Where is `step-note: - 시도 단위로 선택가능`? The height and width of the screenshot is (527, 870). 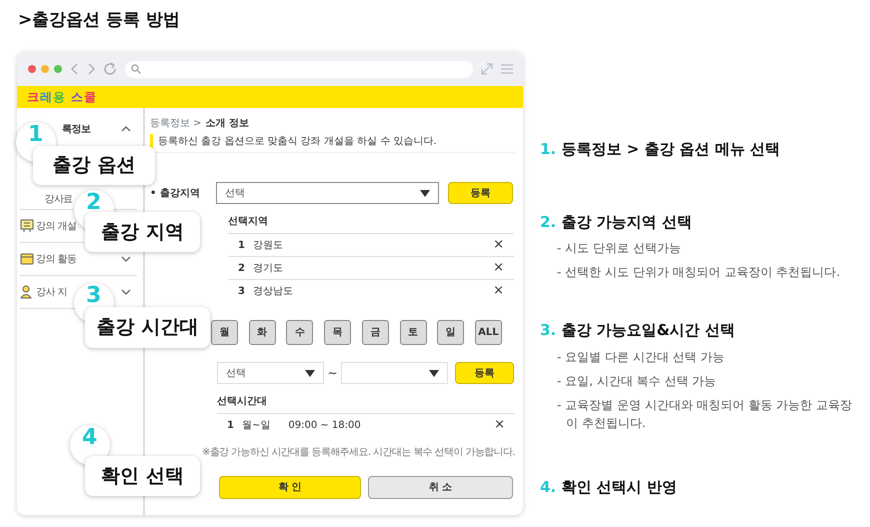 step-note: - 시도 단위로 선택가능 is located at coordinates (619, 248).